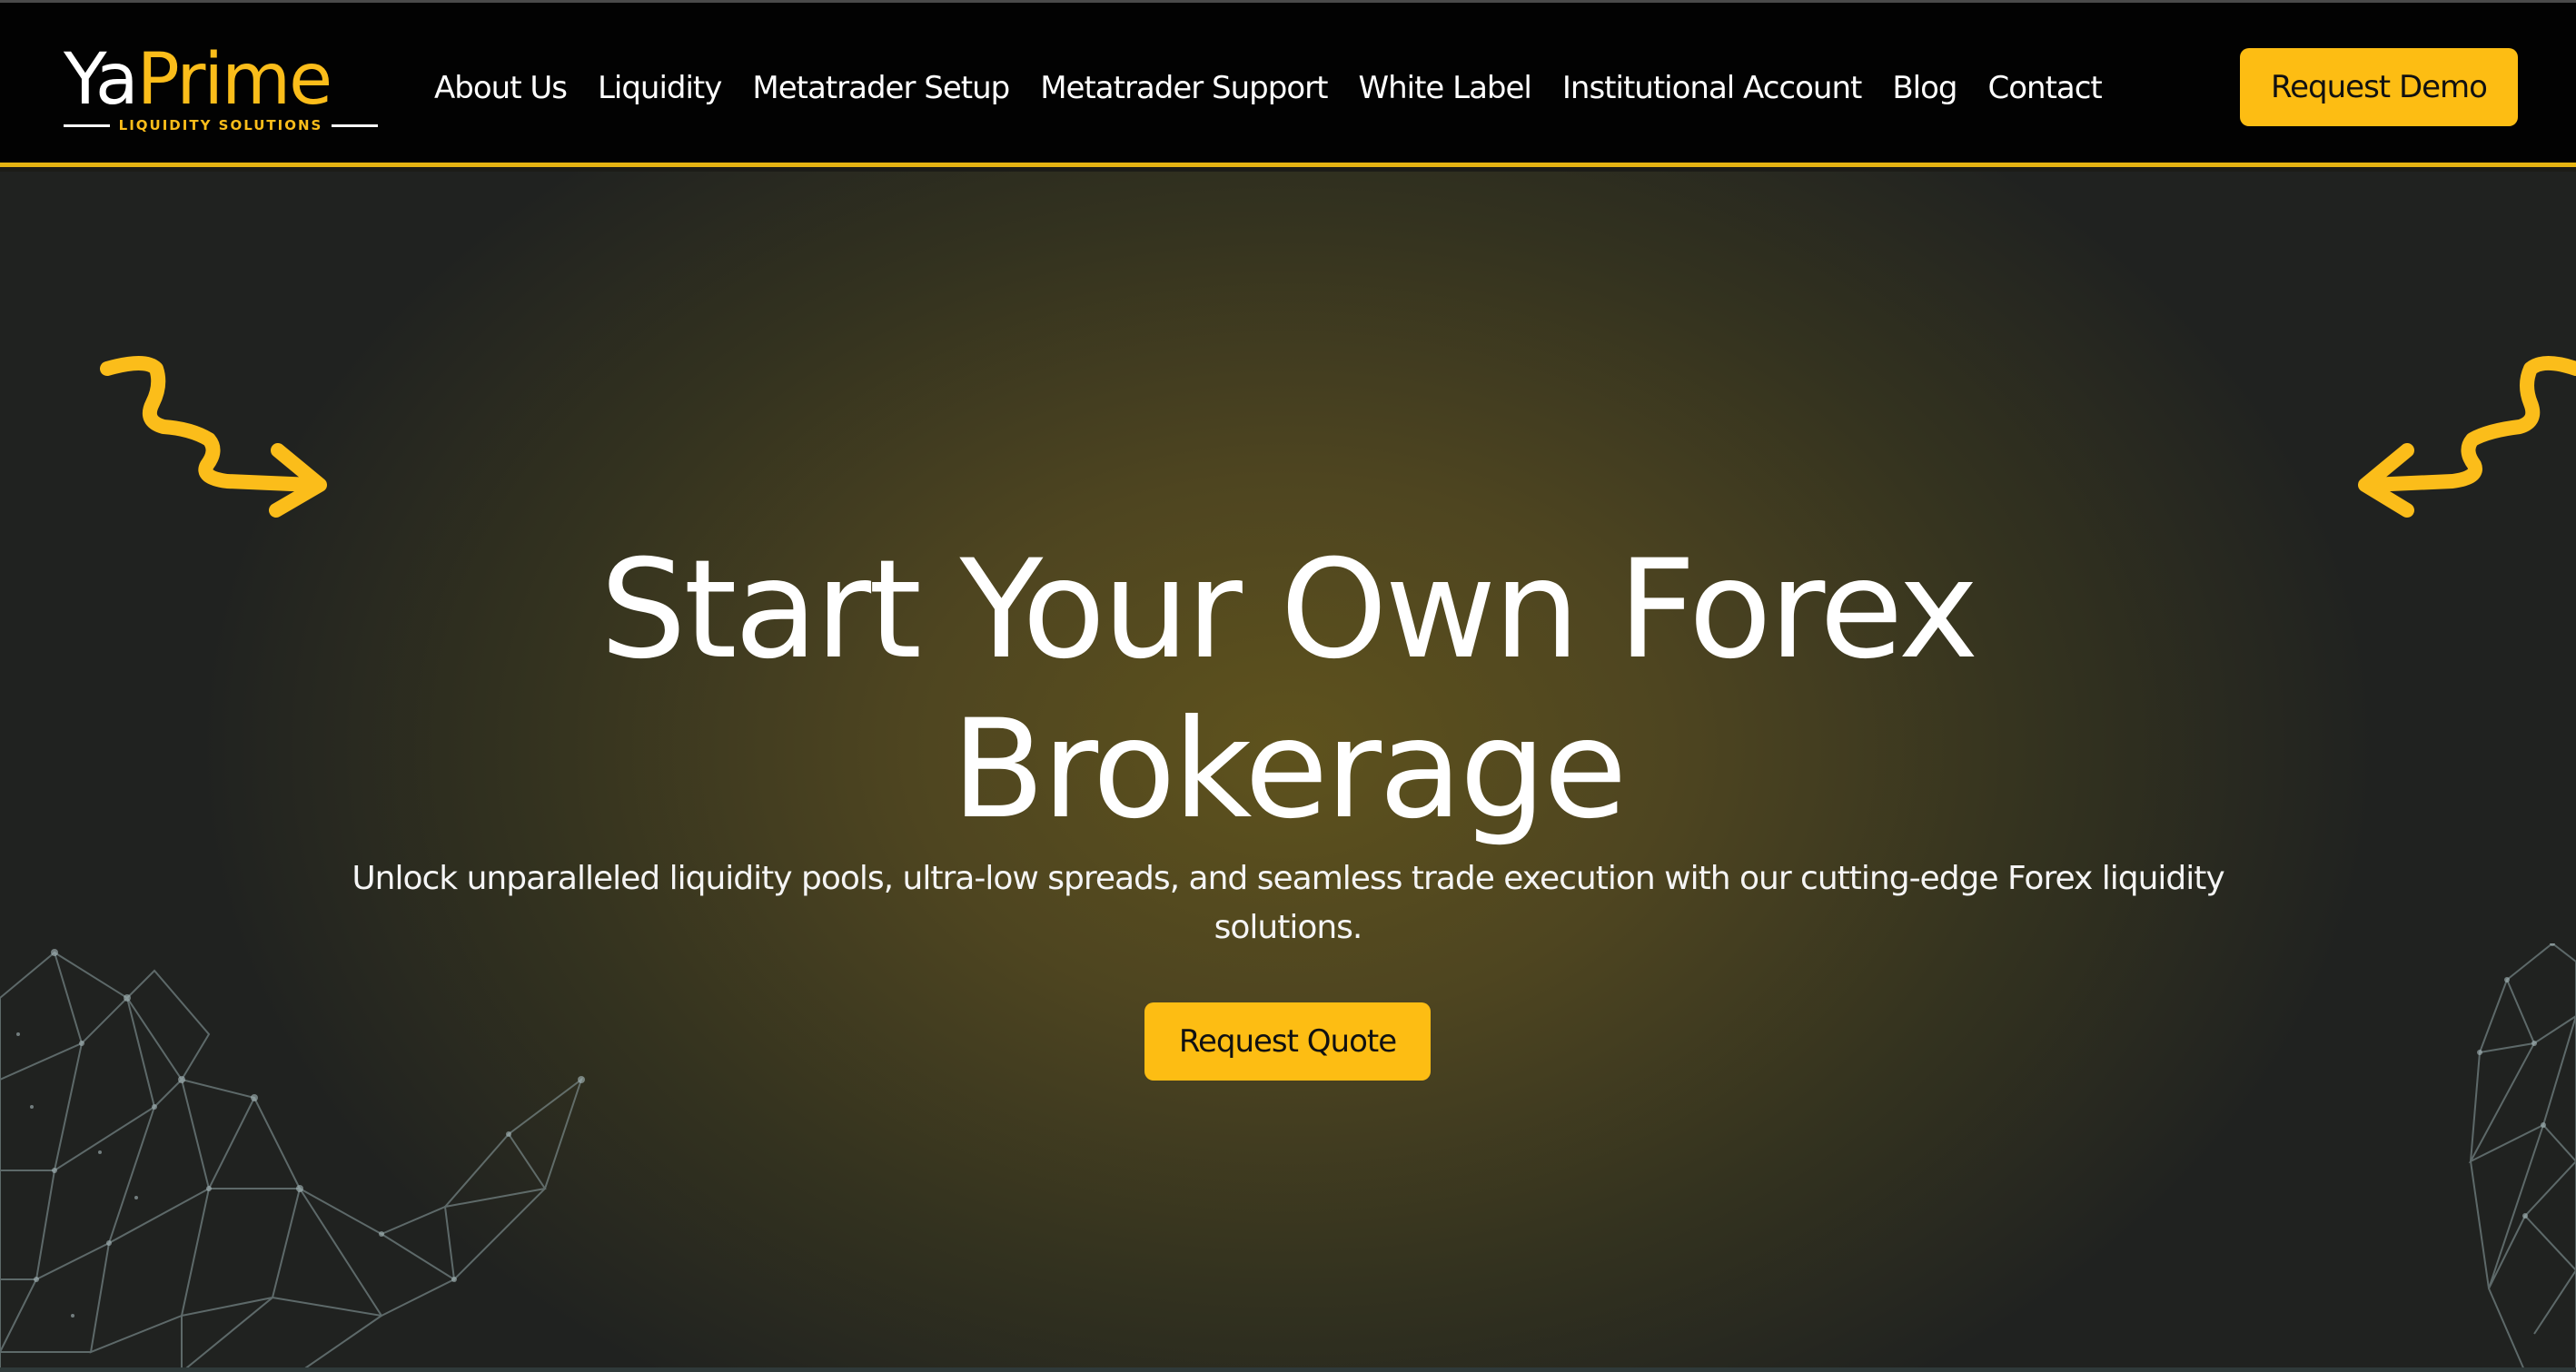 The height and width of the screenshot is (1372, 2576). Describe the element at coordinates (355, 125) in the screenshot. I see `tagline-divider-right` at that location.